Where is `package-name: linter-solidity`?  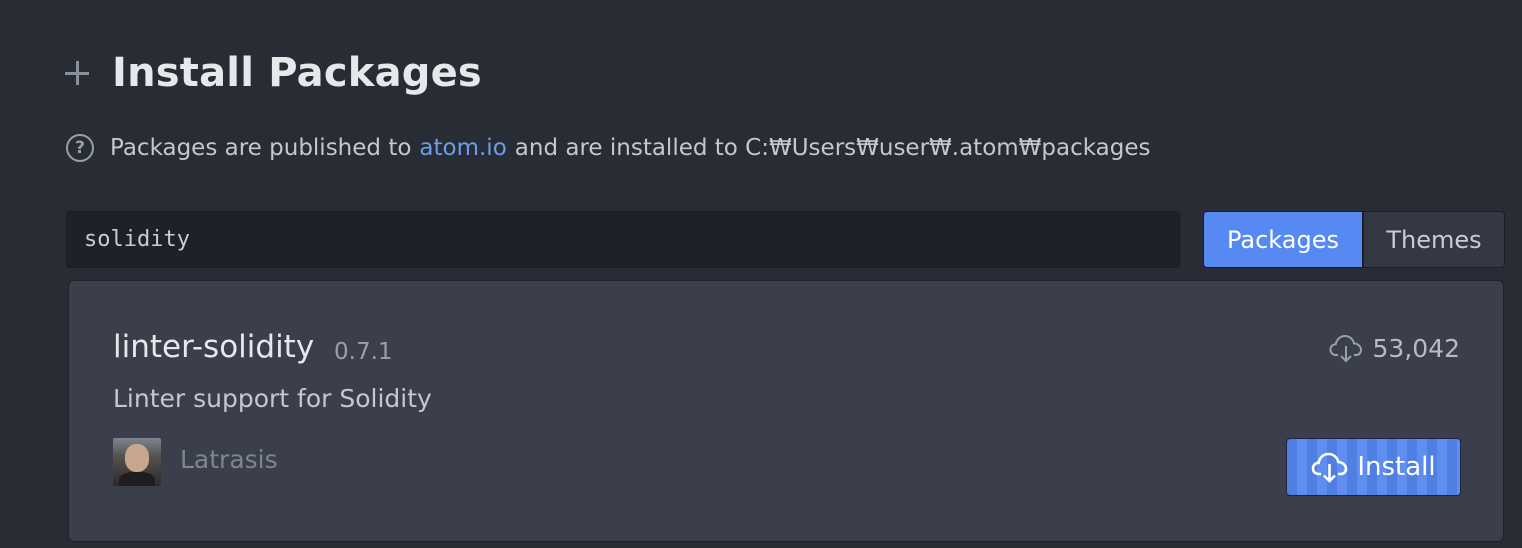 package-name: linter-solidity is located at coordinates (213, 347).